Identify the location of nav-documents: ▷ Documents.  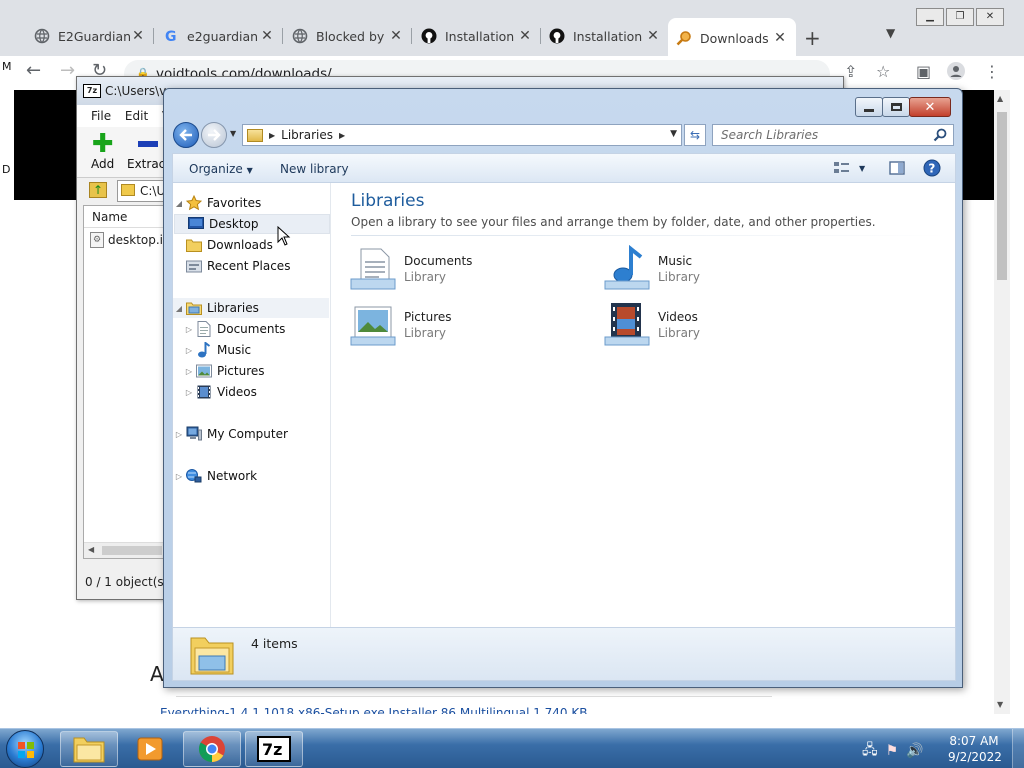
(256, 329).